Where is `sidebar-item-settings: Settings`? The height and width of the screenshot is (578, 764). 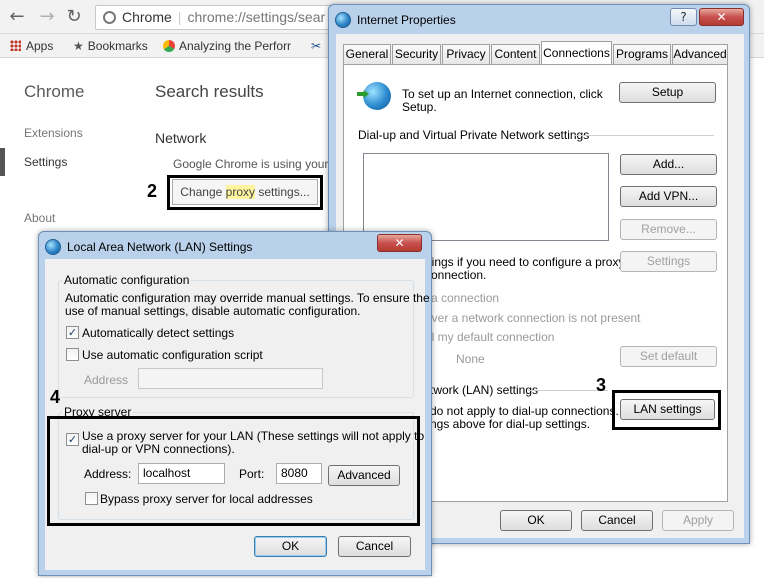 sidebar-item-settings: Settings is located at coordinates (45, 162).